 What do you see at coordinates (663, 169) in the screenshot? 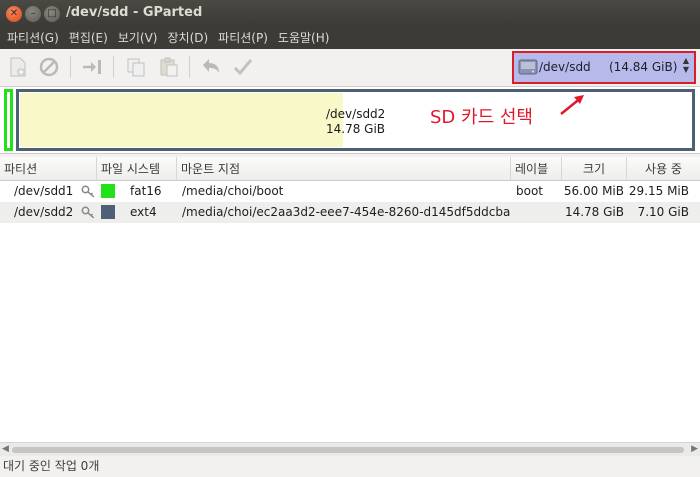
I see `column-header-used: 사용 중` at bounding box center [663, 169].